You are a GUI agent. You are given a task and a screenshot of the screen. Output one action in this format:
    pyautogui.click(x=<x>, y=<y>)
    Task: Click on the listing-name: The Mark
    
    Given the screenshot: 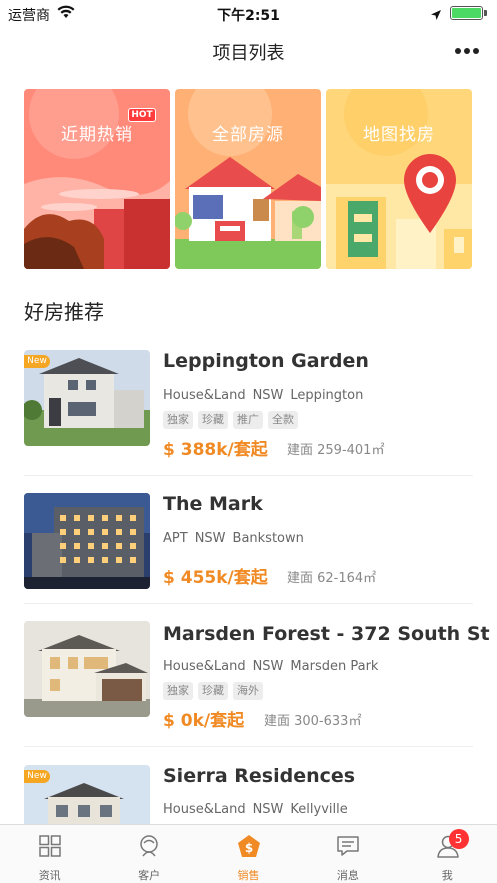 What is the action you would take?
    pyautogui.click(x=213, y=504)
    